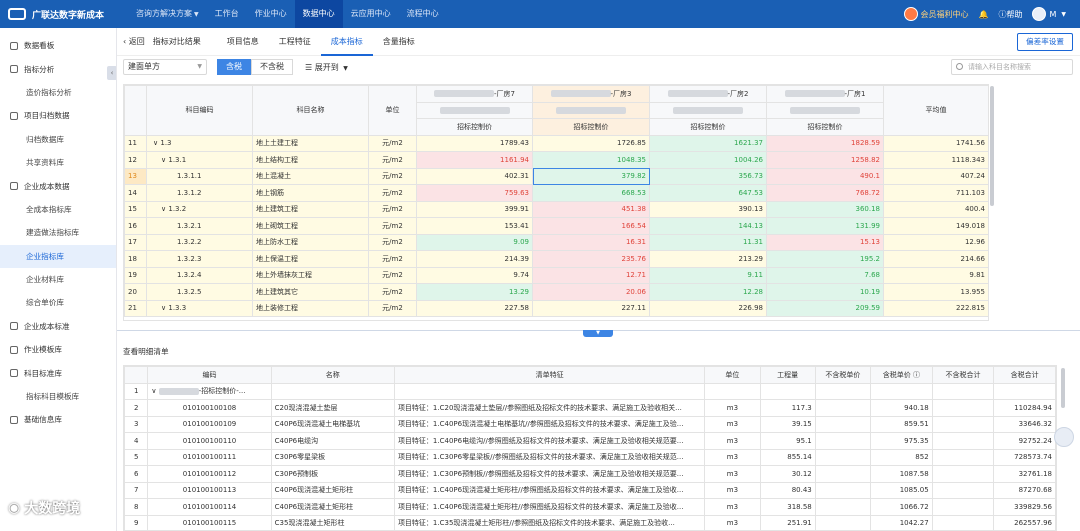 The height and width of the screenshot is (531, 1080). What do you see at coordinates (984, 14) in the screenshot?
I see `bell-icon: 🔔` at bounding box center [984, 14].